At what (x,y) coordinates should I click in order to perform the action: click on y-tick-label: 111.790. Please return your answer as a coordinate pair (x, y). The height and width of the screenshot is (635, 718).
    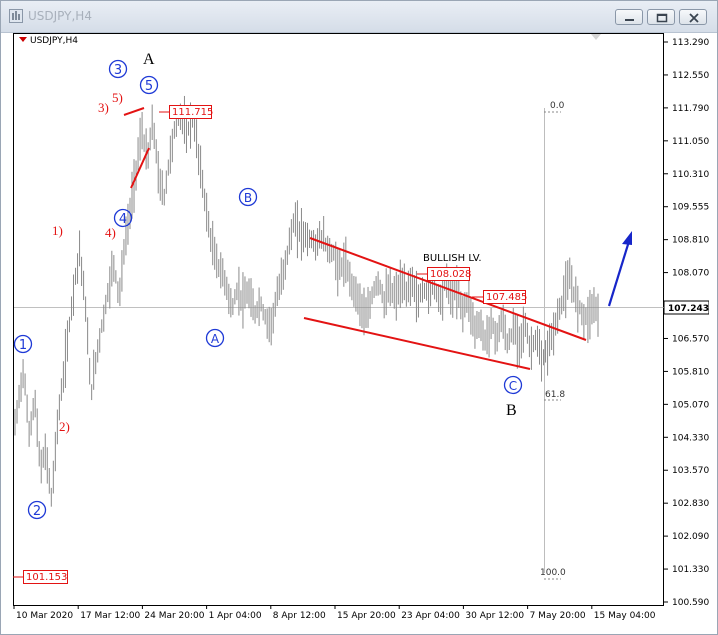
    Looking at the image, I should click on (690, 109).